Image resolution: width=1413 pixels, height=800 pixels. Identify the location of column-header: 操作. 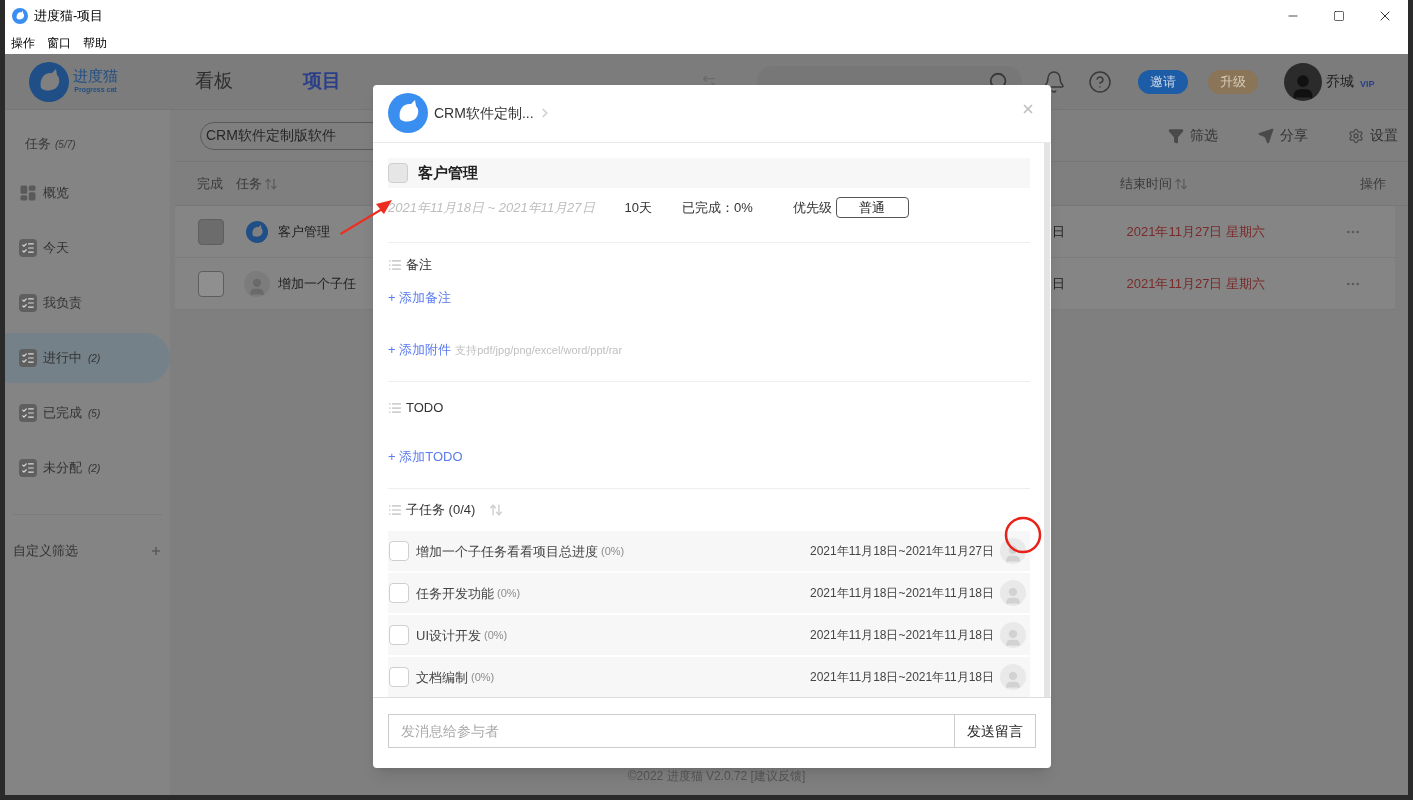
(1373, 183).